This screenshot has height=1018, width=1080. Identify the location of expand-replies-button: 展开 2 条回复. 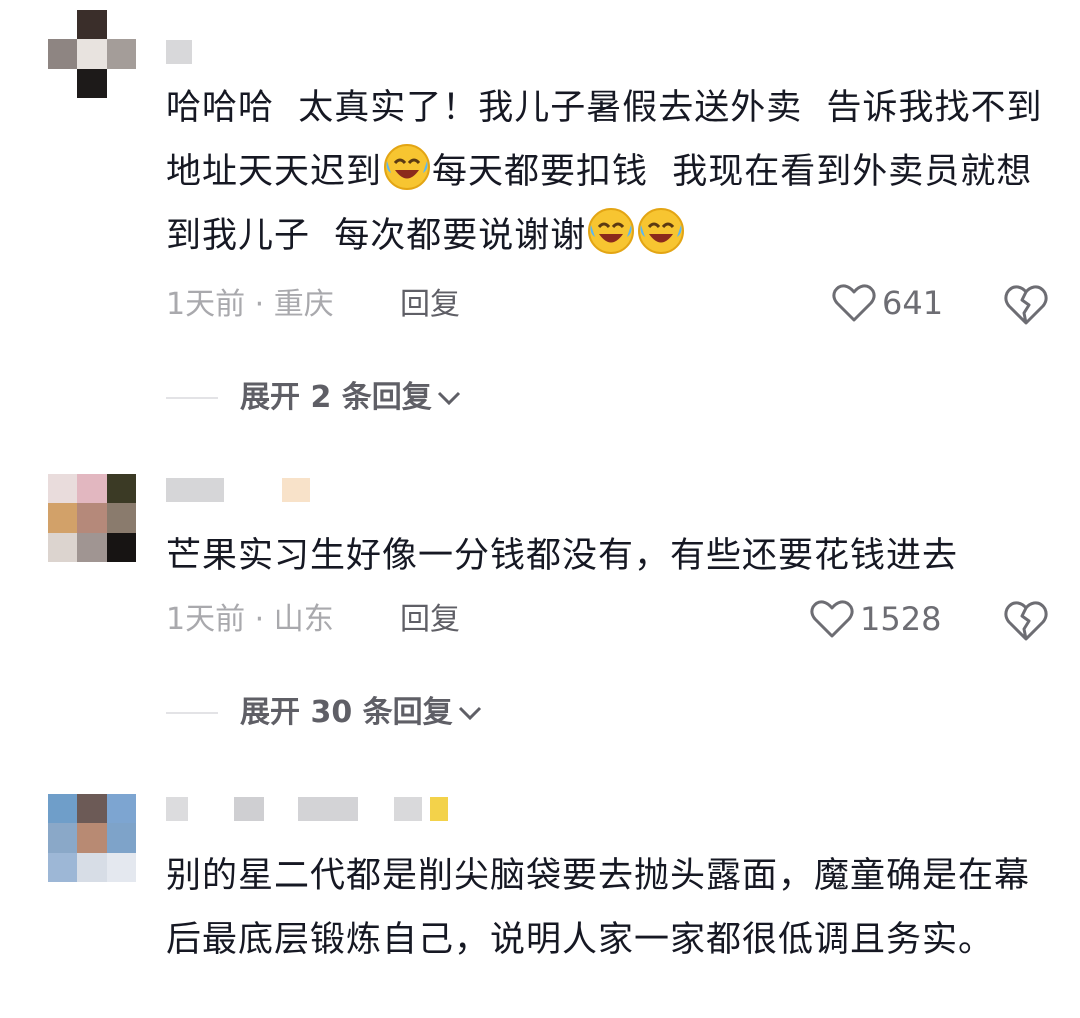
(314, 398).